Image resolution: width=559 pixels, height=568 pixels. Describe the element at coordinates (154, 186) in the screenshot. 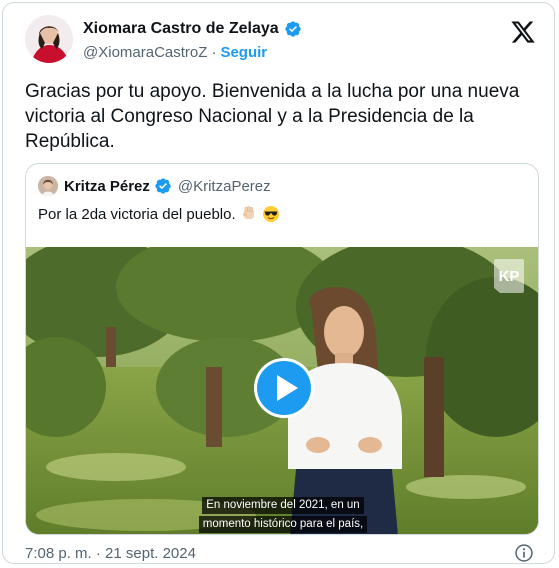

I see `quote-header: Kritza Pérez @KritzaPerez` at that location.